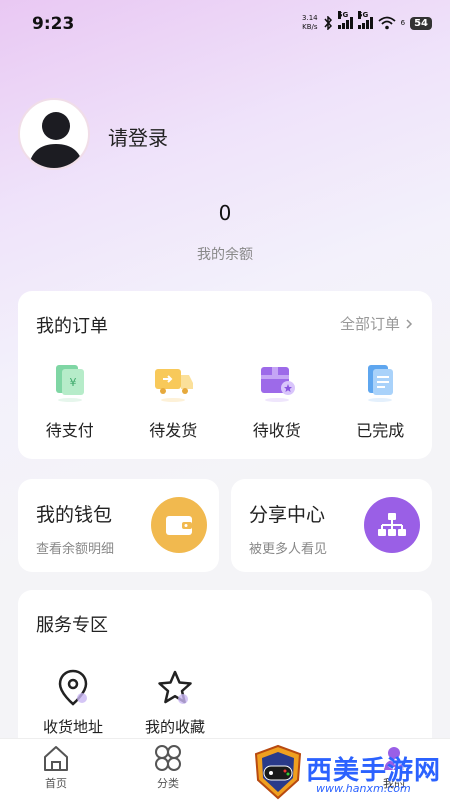  I want to click on signal-icon-2: 5G, so click(365, 20).